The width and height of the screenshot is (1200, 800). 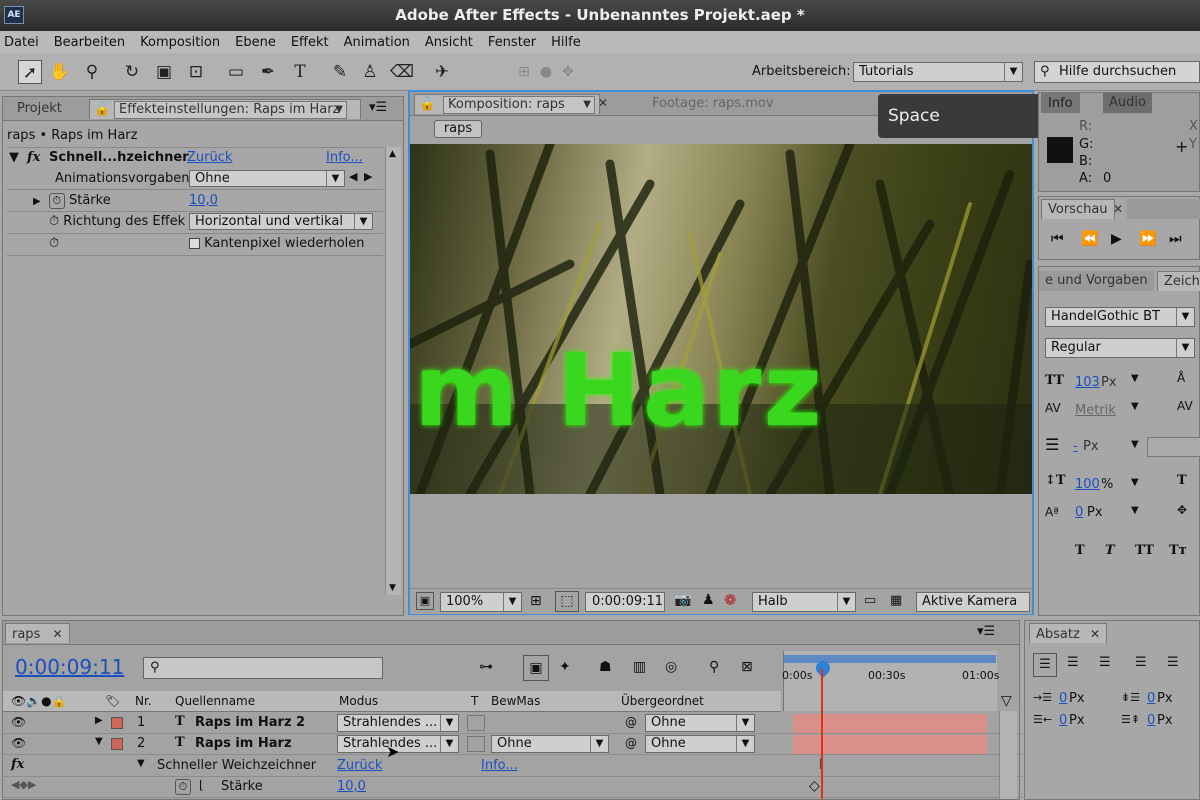 I want to click on tab-effects-presets: e und Vorgaben, so click(x=1096, y=281).